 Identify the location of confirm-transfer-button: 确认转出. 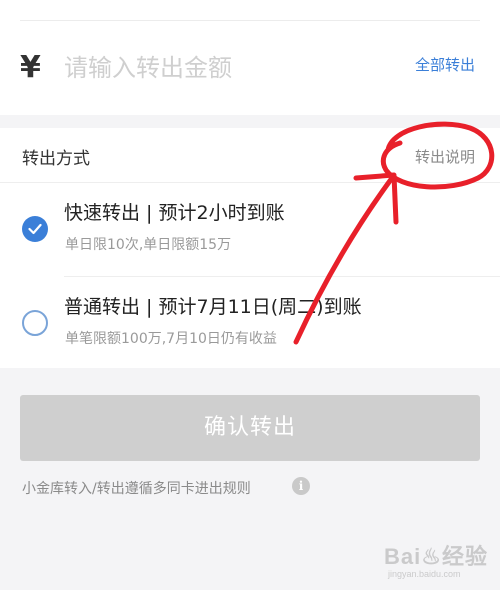
(250, 428).